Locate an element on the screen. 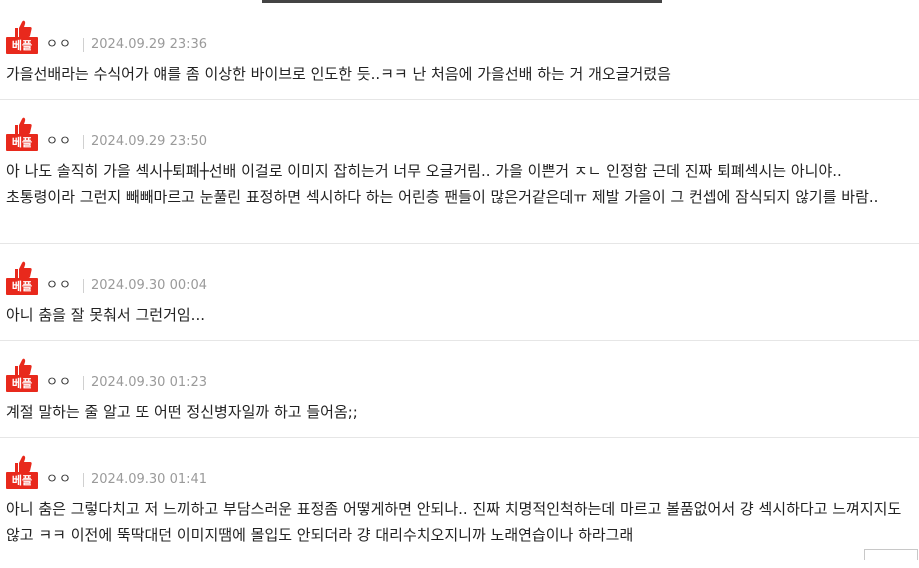 Image resolution: width=919 pixels, height=568 pixels. comment-text: 계절 말하는 줄 알고 또 어떤 정신병자일까 하고 들어옴;; is located at coordinates (182, 412).